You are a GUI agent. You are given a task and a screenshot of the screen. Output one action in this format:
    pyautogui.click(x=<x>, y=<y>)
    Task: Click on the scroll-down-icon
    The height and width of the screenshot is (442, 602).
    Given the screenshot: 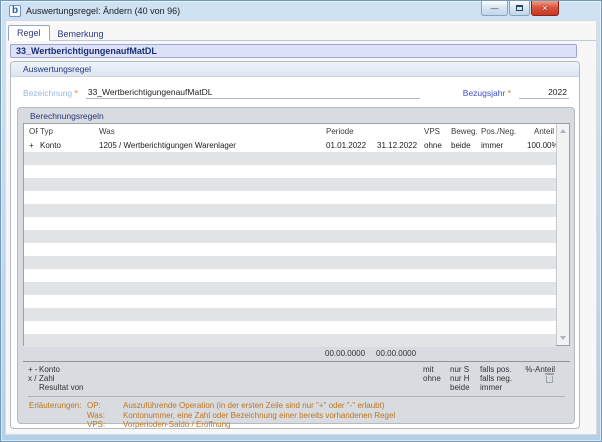 What is the action you would take?
    pyautogui.click(x=563, y=338)
    